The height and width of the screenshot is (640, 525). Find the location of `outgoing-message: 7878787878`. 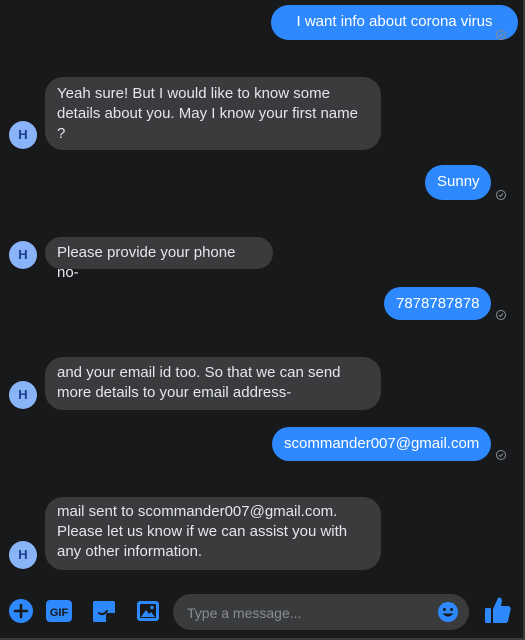

outgoing-message: 7878787878 is located at coordinates (437, 303).